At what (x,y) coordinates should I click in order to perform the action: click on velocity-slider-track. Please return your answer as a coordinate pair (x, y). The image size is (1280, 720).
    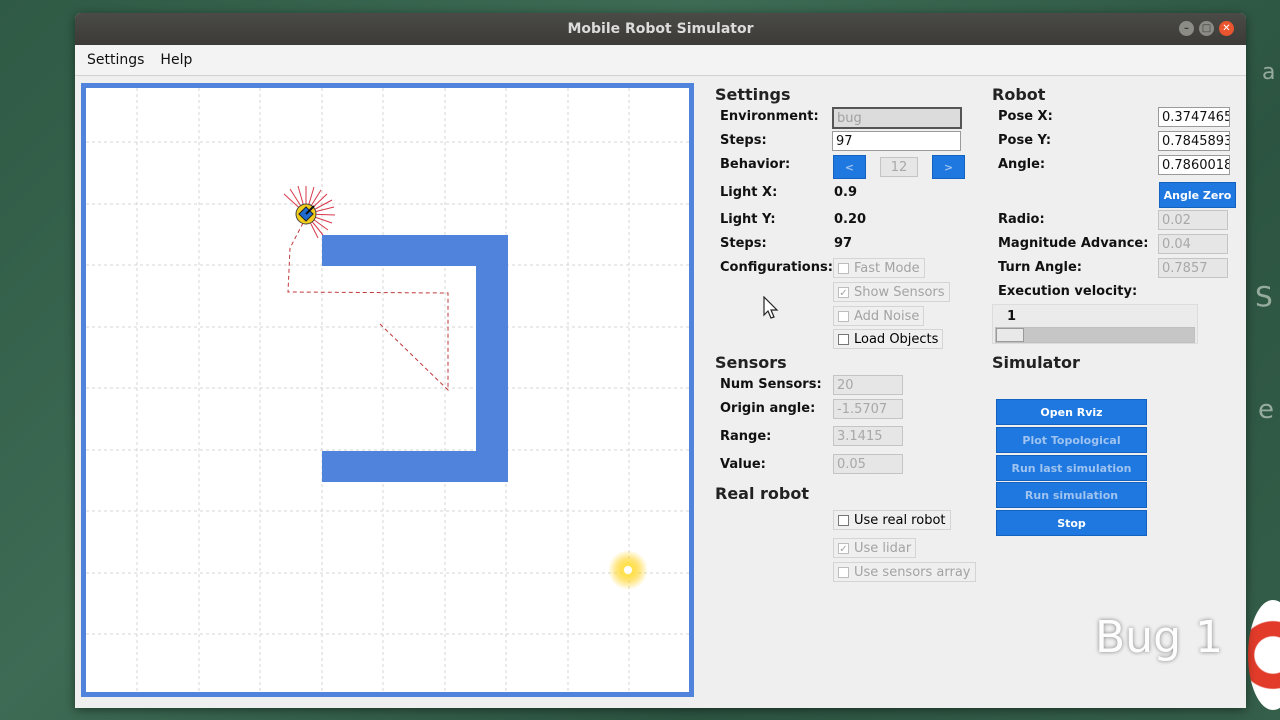
    Looking at the image, I should click on (1095, 335).